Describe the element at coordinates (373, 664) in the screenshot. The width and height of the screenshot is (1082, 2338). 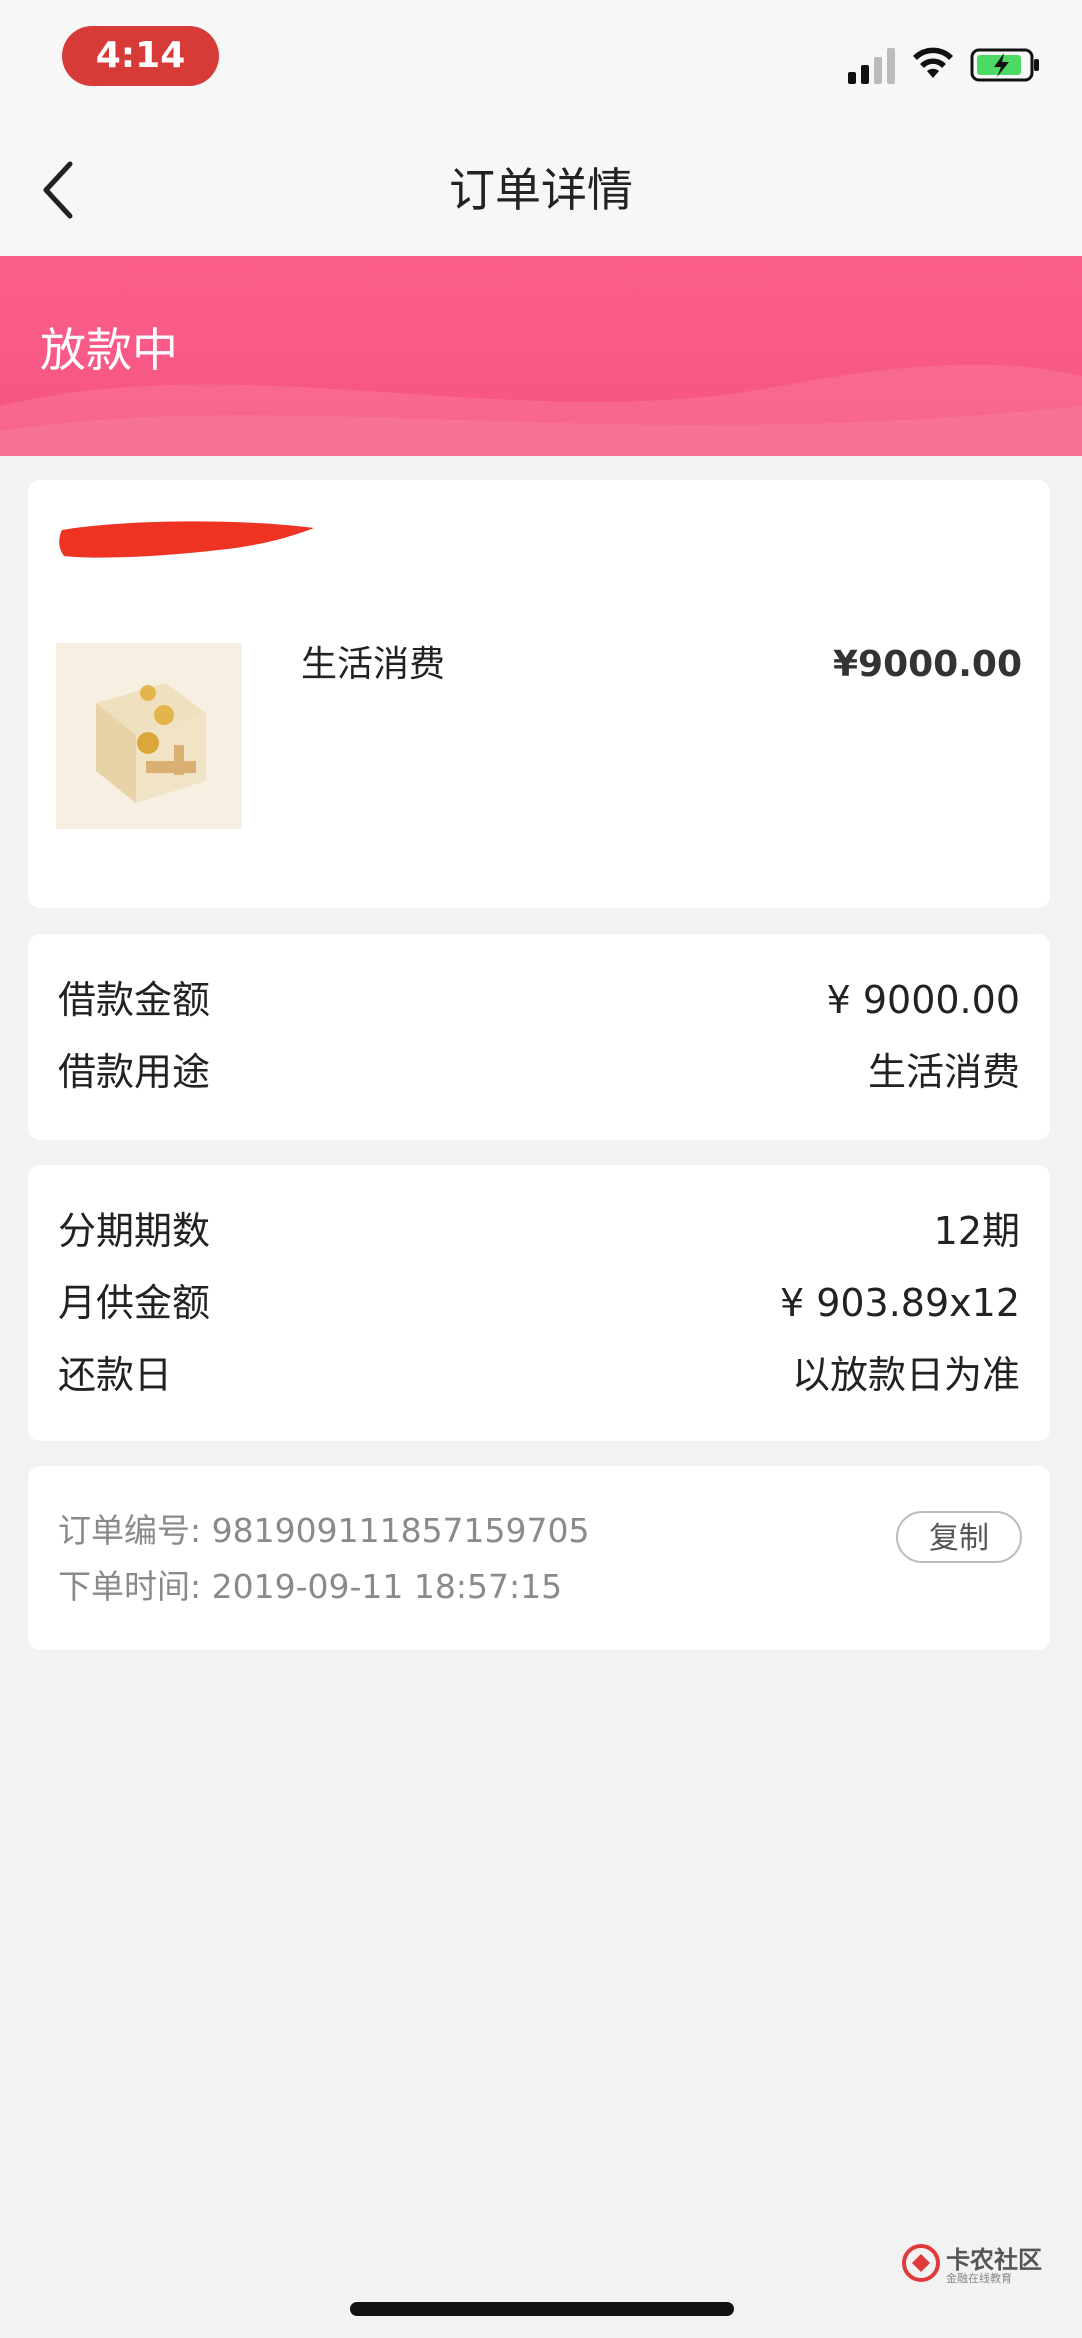
I see `product-name: 生活消费` at that location.